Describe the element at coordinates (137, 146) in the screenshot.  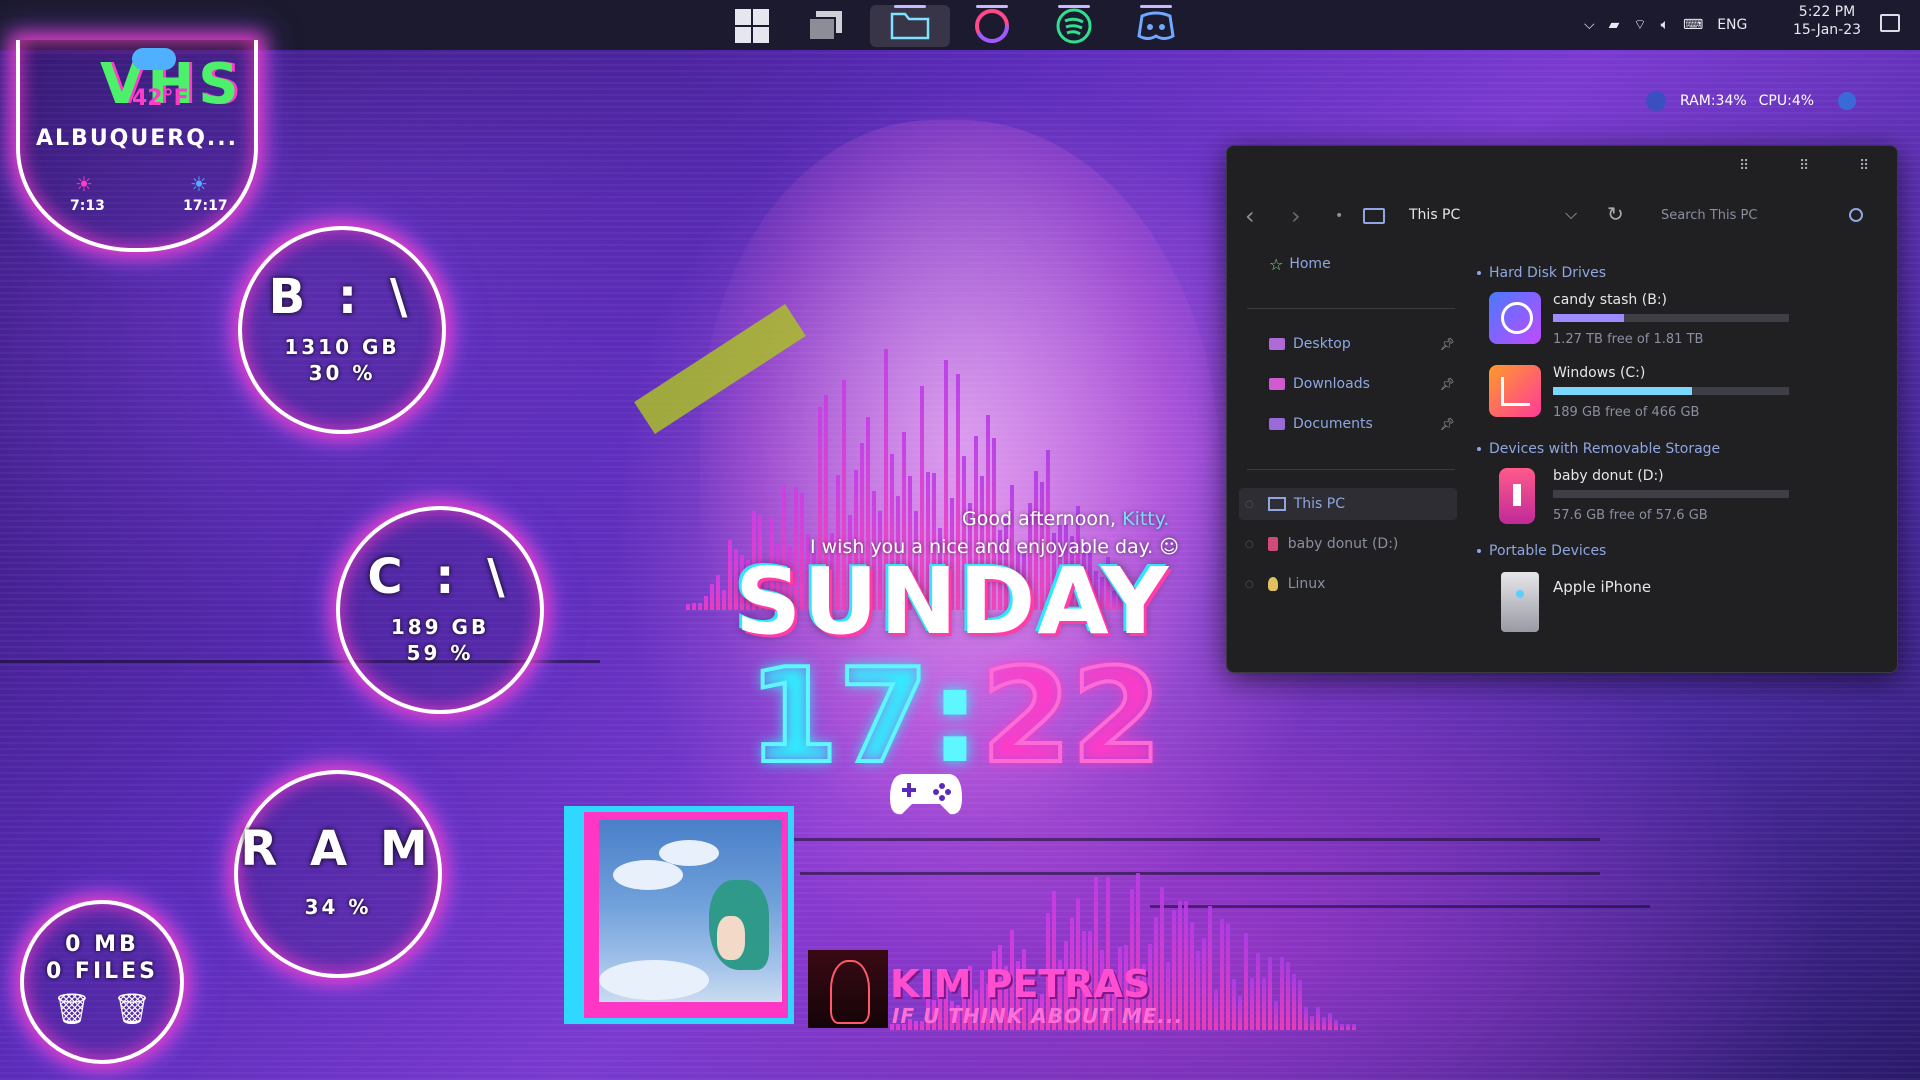
I see `weather-widget: VHS 42°F ALBUQUERQ... ☀ 7:13 ☀ 17:17` at that location.